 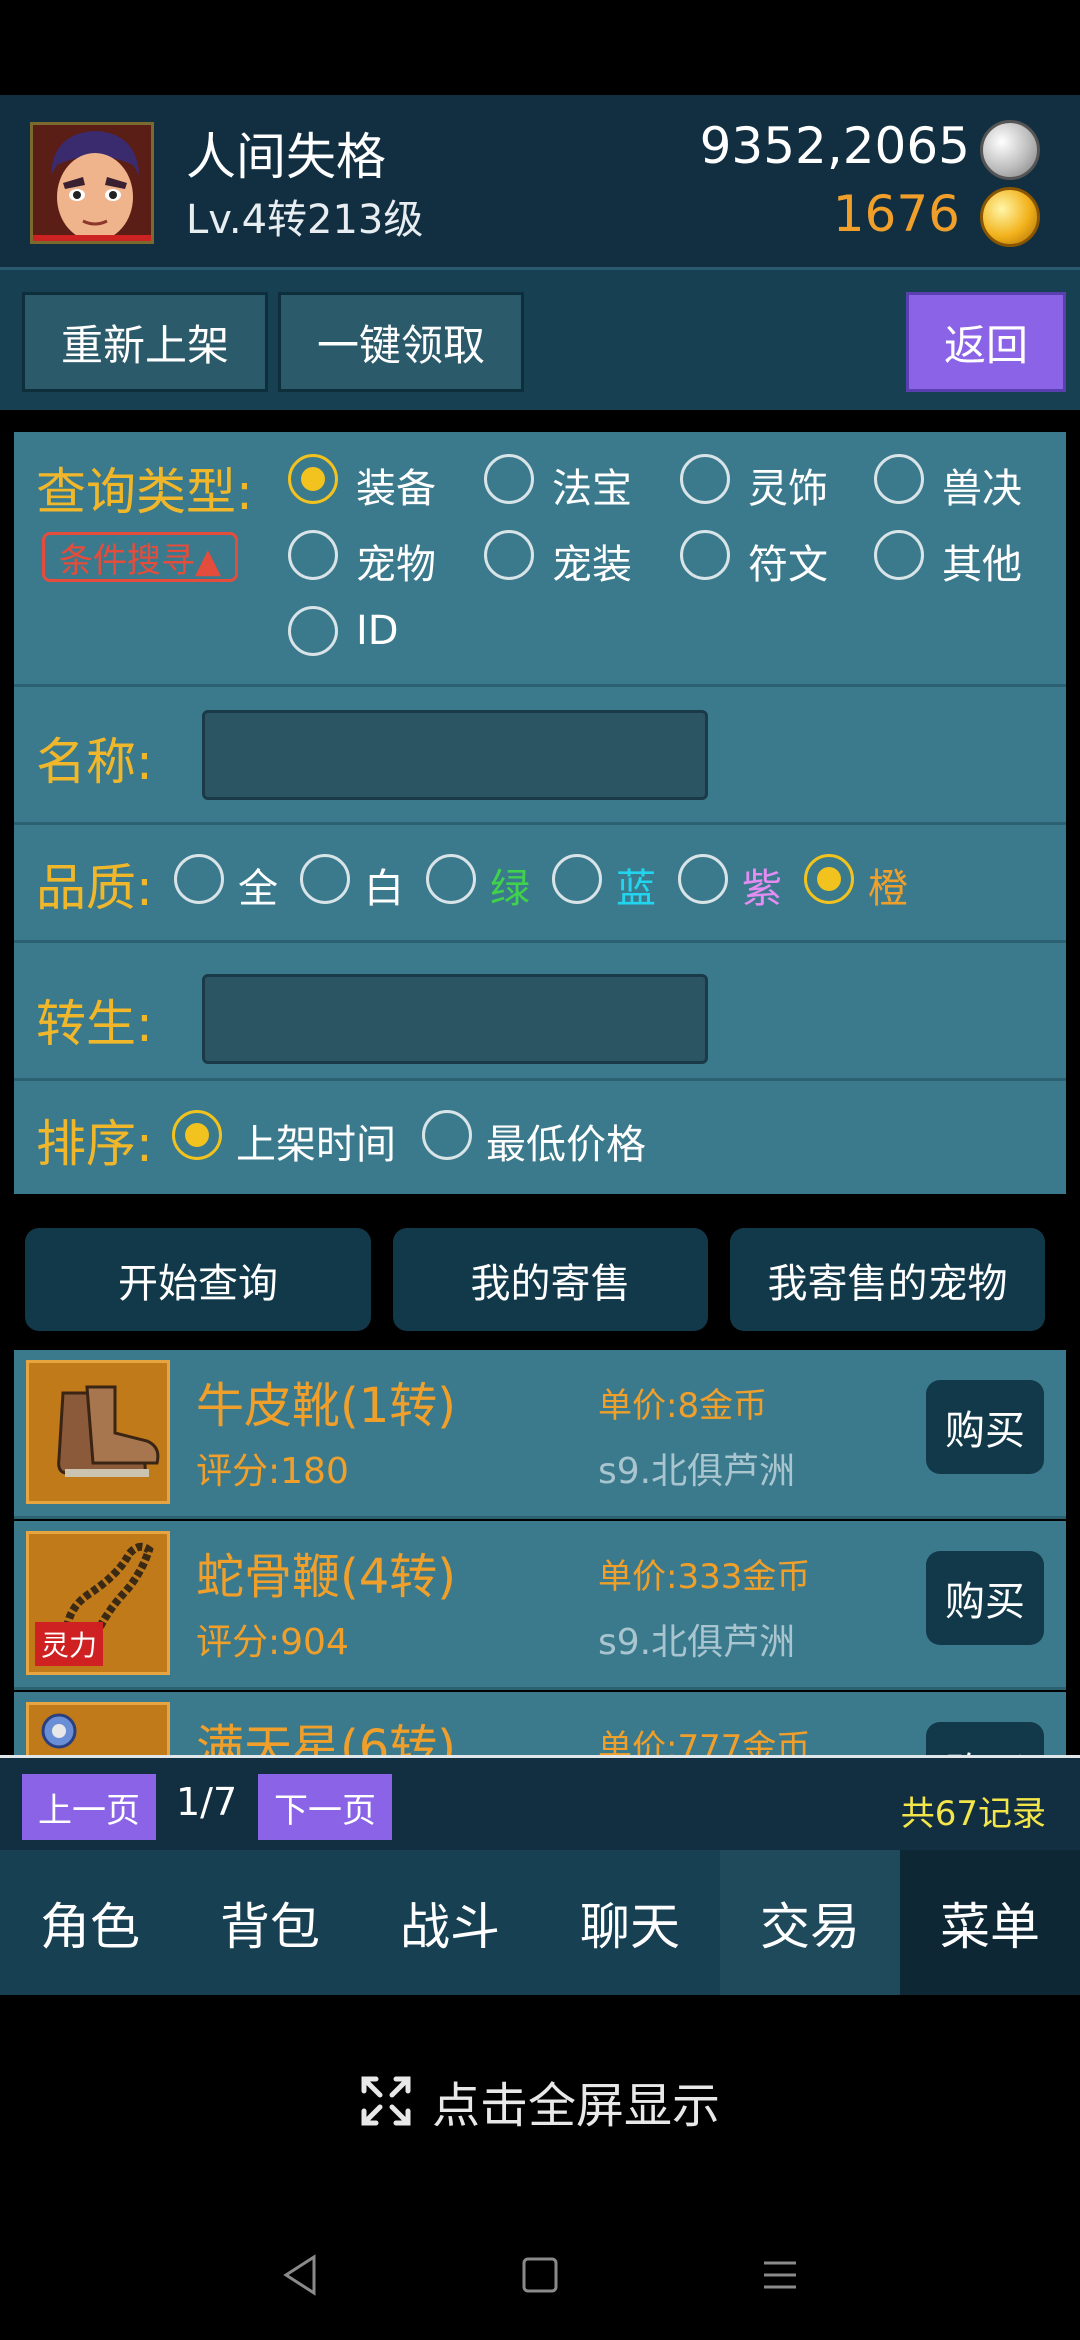 What do you see at coordinates (455, 755) in the screenshot?
I see `name-input` at bounding box center [455, 755].